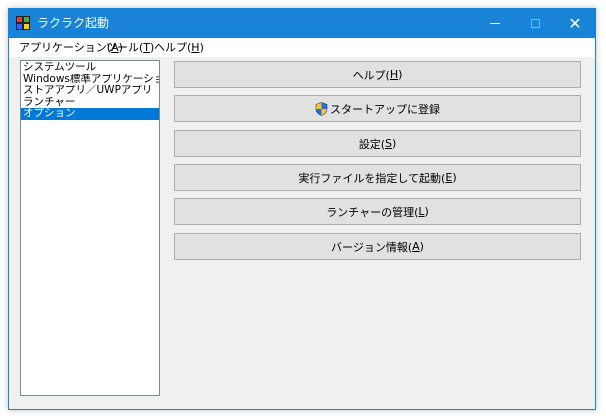 The height and width of the screenshot is (420, 606). I want to click on settings-button: 設定(S), so click(377, 143).